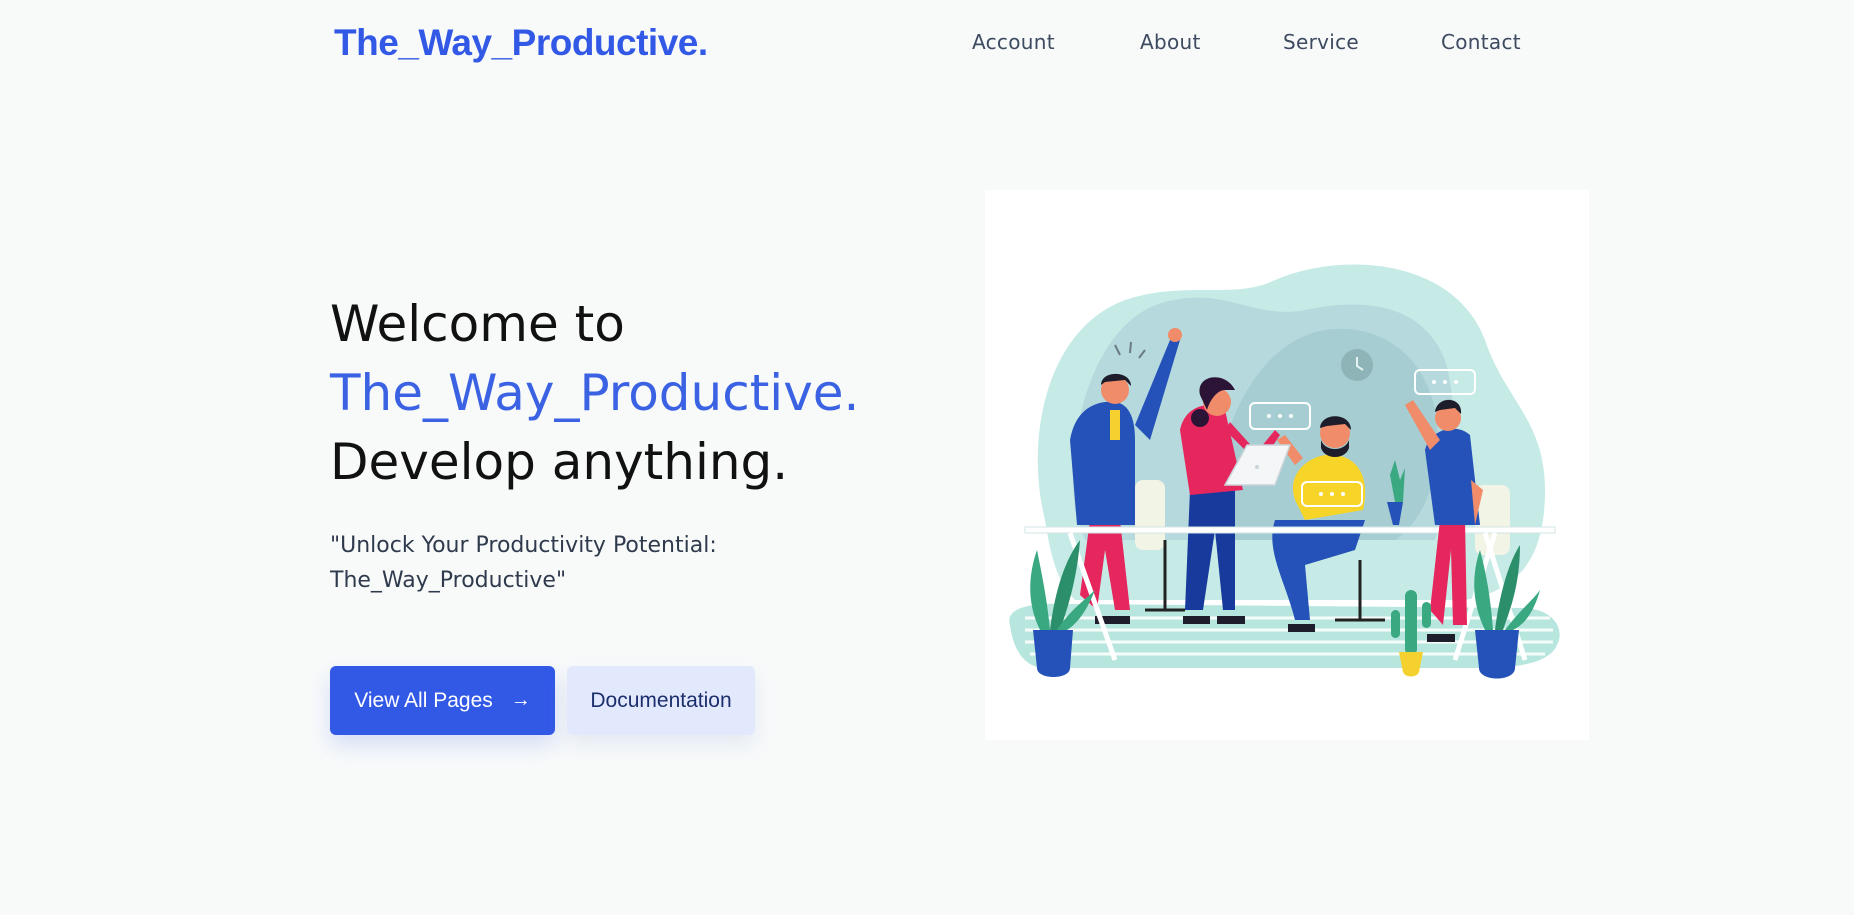 The image size is (1854, 915). Describe the element at coordinates (477, 324) in the screenshot. I see `hero-title-line-welcome: Welcome to` at that location.